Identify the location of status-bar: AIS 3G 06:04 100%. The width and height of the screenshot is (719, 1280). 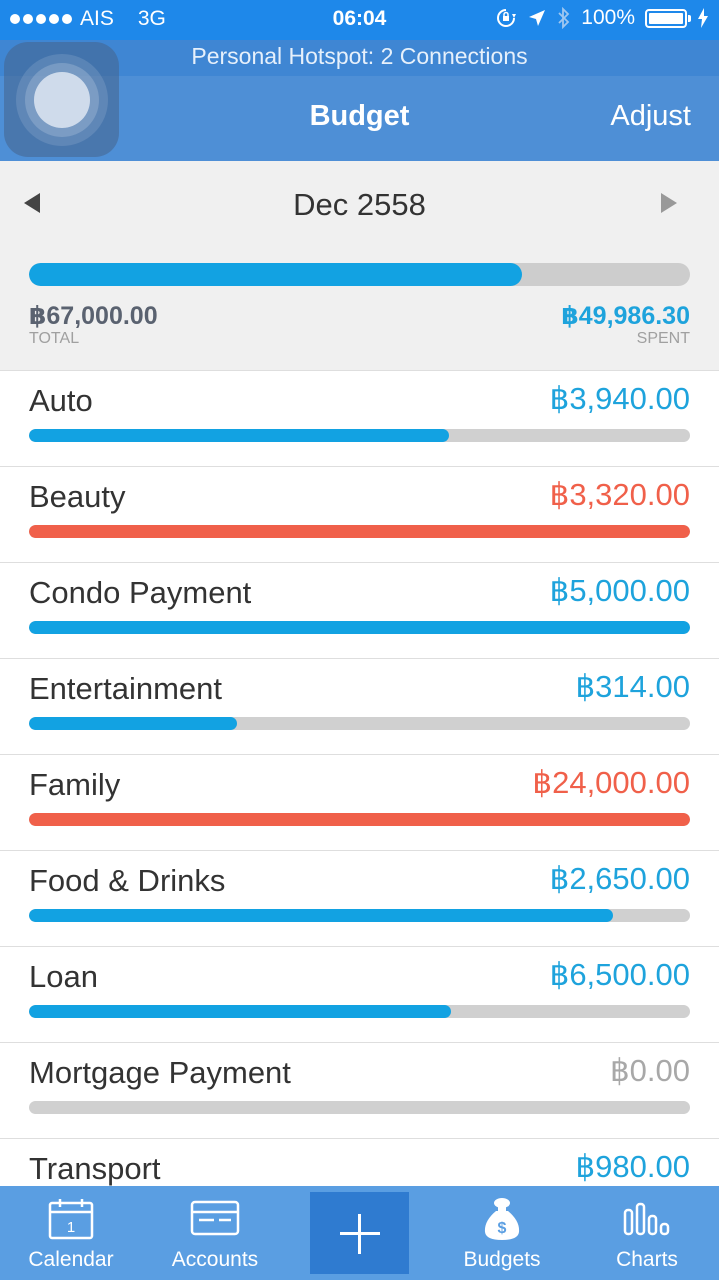
(359, 20).